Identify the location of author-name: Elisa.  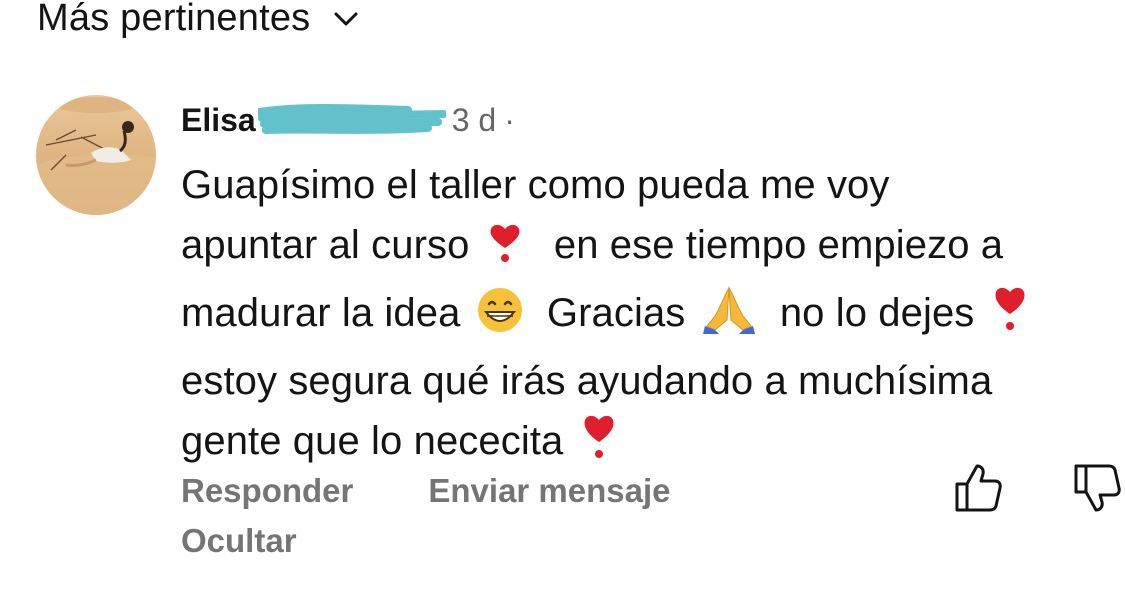
(218, 120).